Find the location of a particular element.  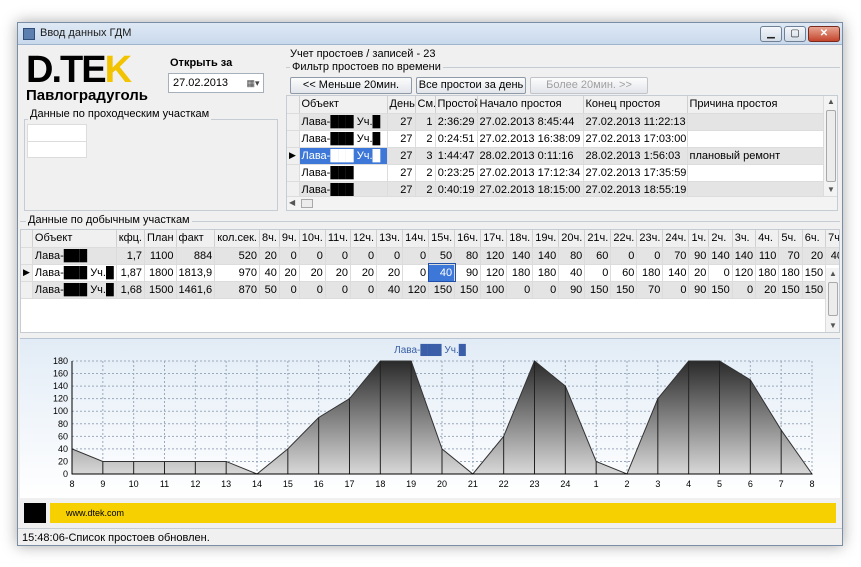

scroll-left-icon: ◀ is located at coordinates (294, 202).